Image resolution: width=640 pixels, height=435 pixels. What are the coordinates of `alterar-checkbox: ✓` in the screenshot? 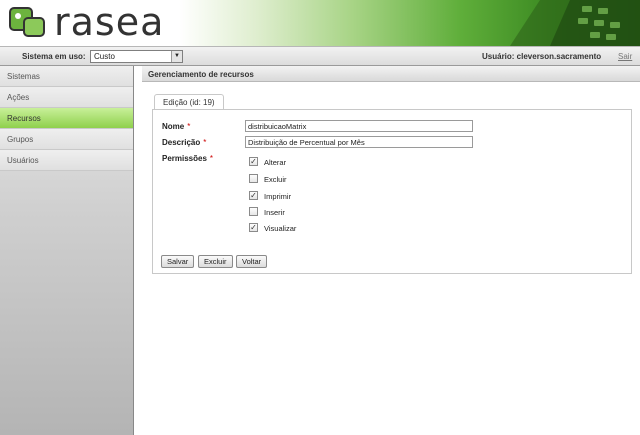 It's located at (253, 161).